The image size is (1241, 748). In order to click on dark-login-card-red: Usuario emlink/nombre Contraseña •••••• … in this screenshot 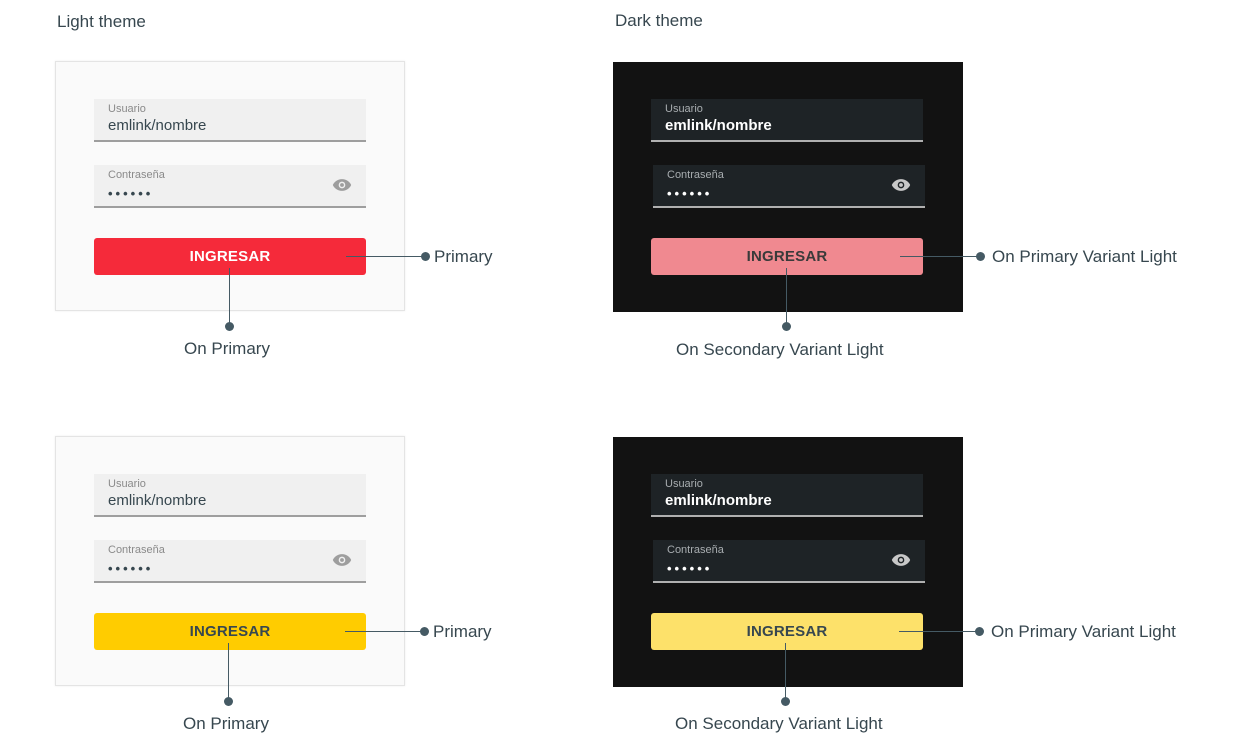, I will do `click(788, 187)`.